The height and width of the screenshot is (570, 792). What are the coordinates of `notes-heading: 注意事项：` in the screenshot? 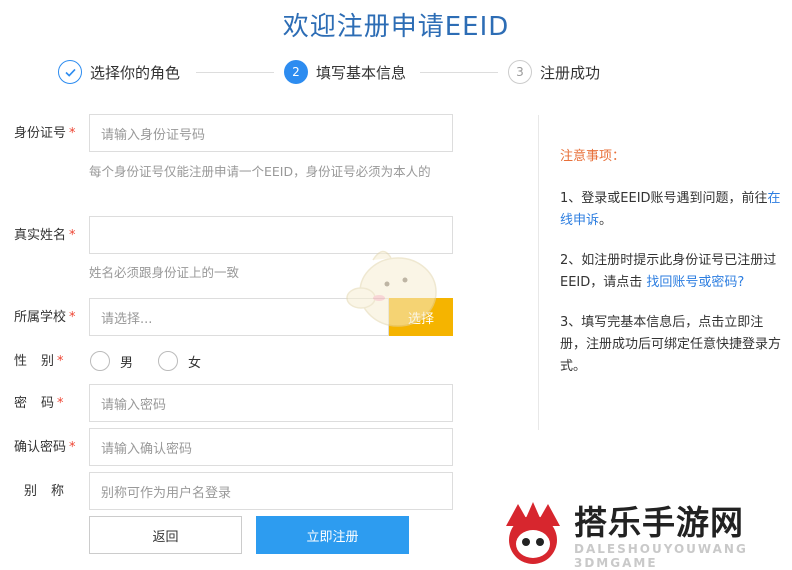 It's located at (593, 156).